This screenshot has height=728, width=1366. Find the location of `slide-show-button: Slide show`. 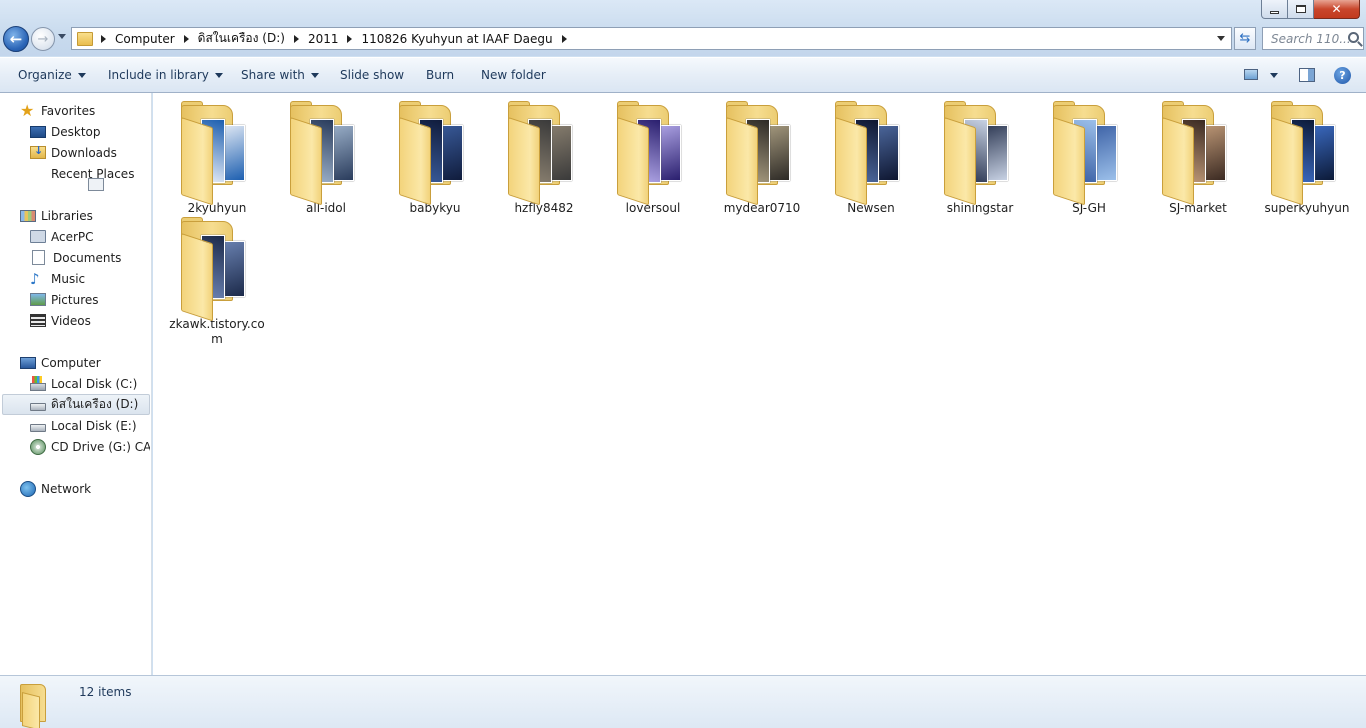

slide-show-button: Slide show is located at coordinates (372, 75).